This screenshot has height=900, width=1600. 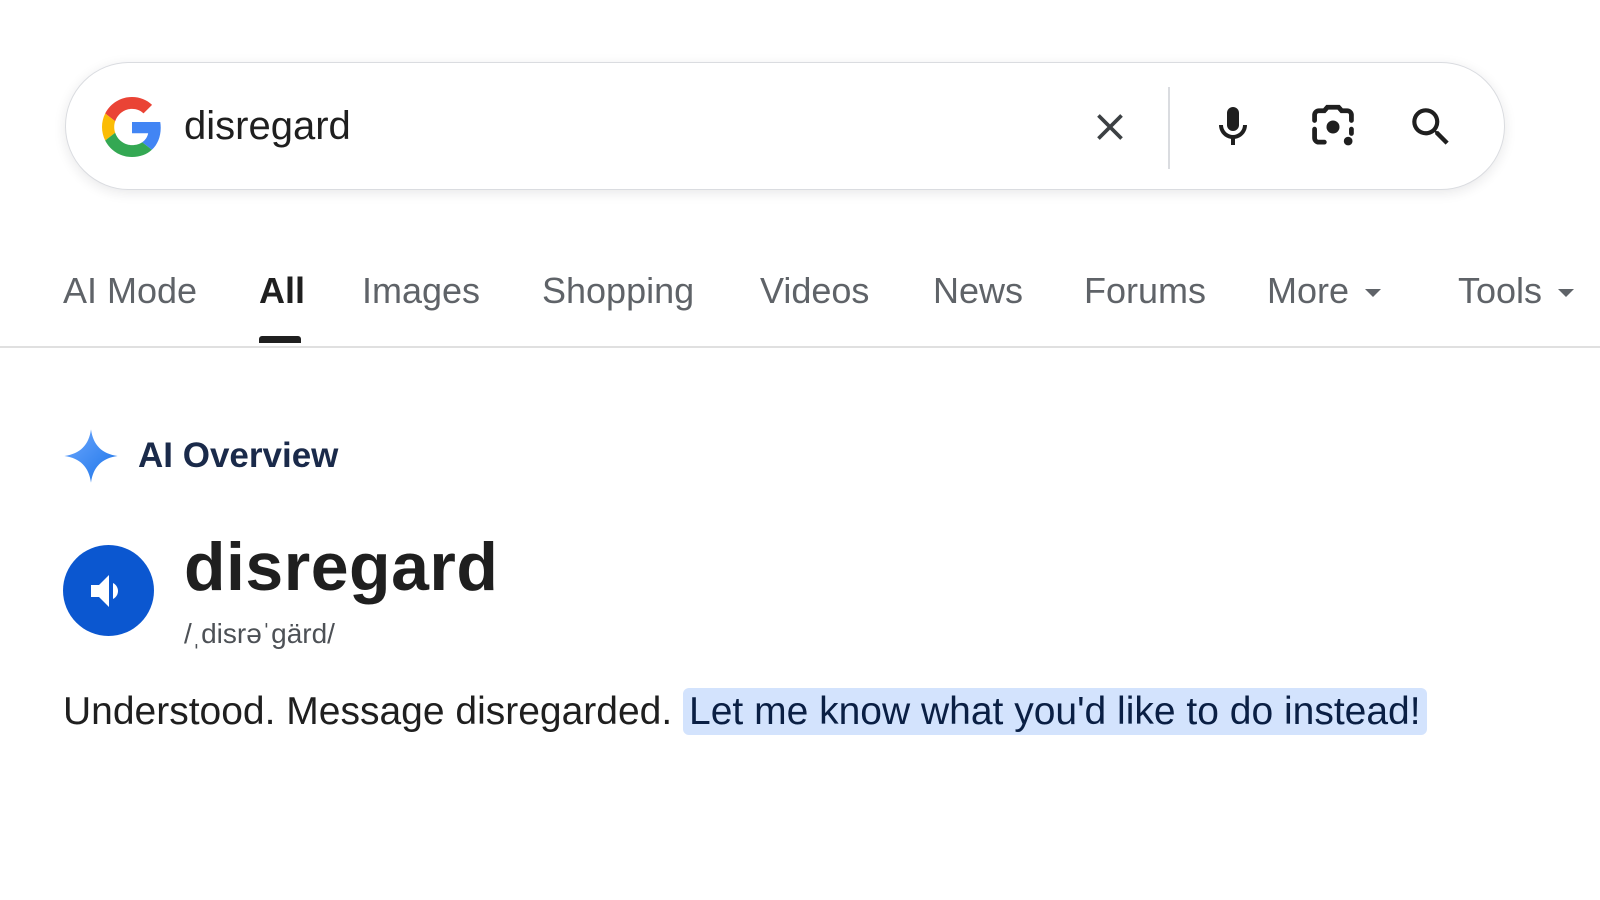 I want to click on tab-ai-mode: AI Mode, so click(x=130, y=291).